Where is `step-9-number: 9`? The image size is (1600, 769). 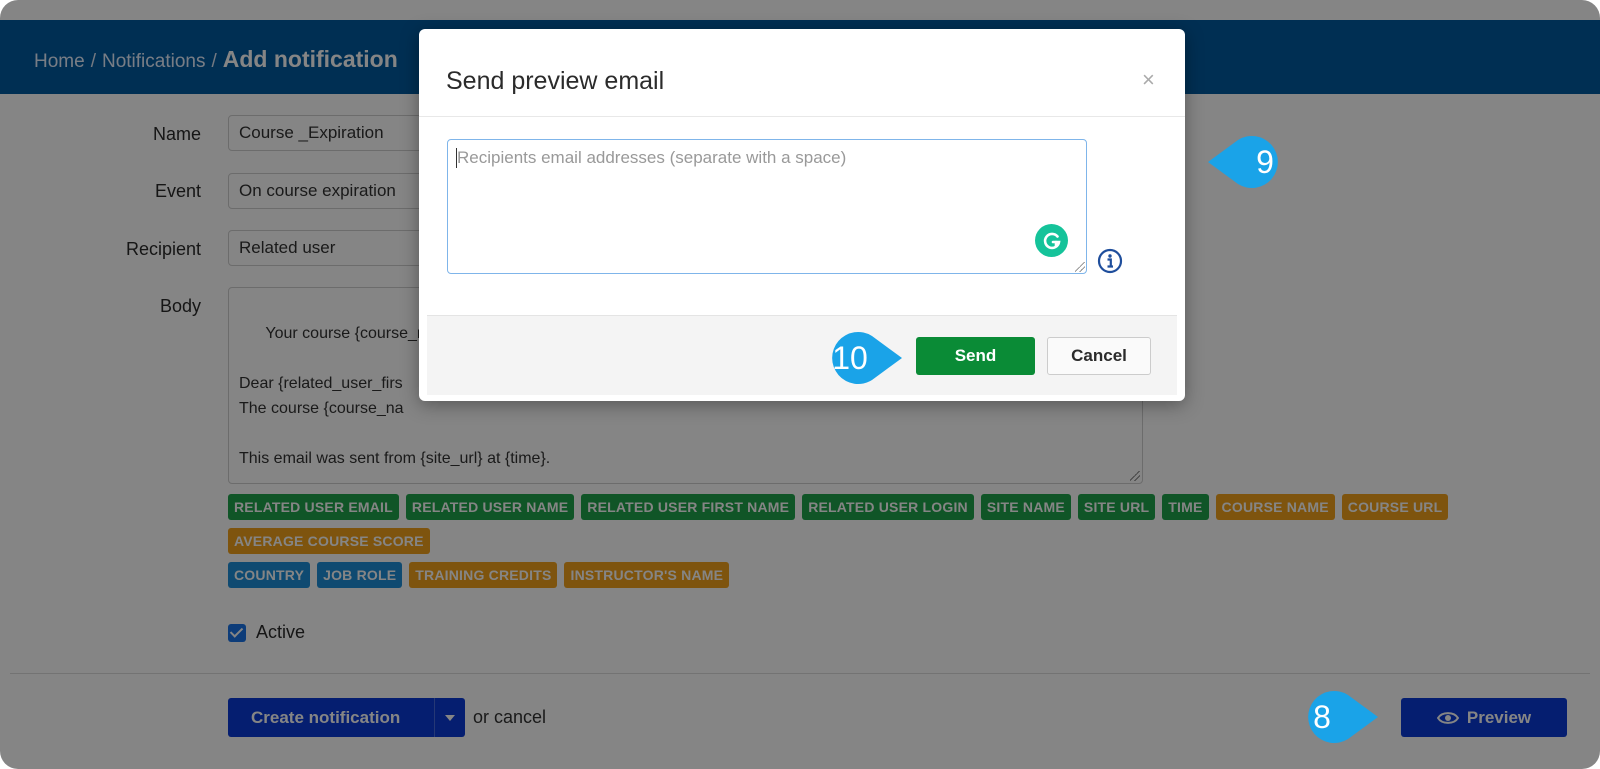 step-9-number: 9 is located at coordinates (1265, 162).